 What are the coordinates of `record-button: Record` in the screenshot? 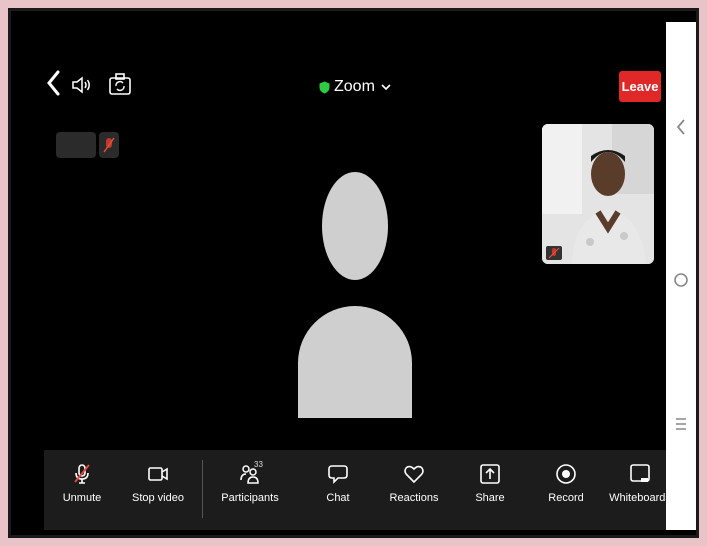 It's located at (566, 483).